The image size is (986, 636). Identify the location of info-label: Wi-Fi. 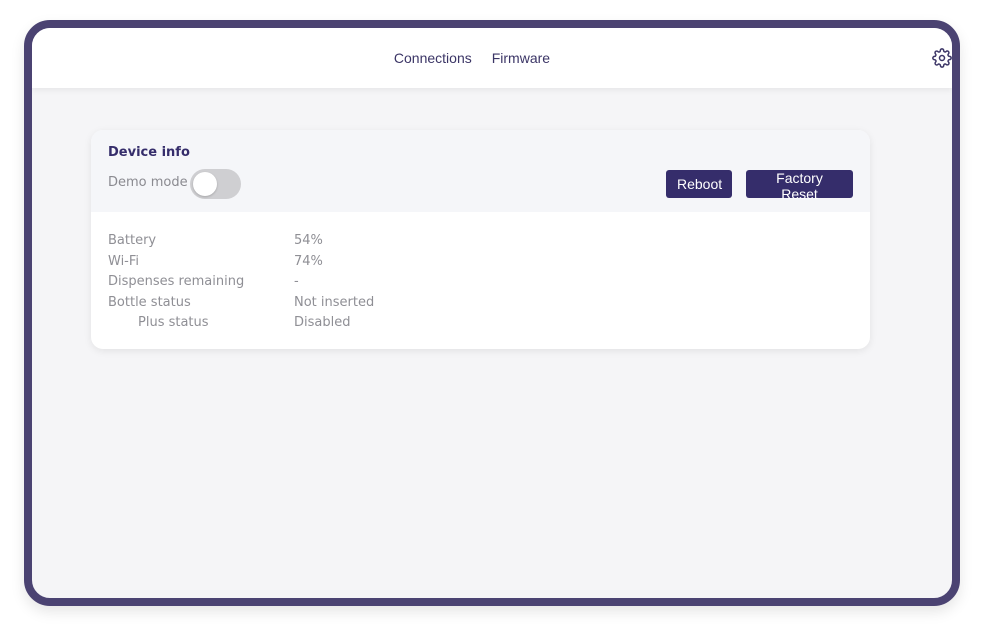
(124, 261).